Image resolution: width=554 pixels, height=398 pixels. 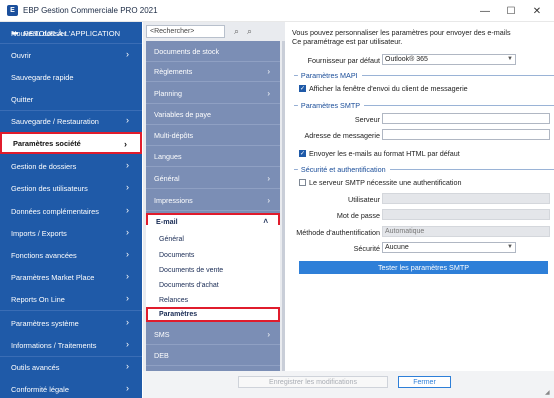 What do you see at coordinates (213, 355) in the screenshot?
I see `category-item-deb: DEB` at bounding box center [213, 355].